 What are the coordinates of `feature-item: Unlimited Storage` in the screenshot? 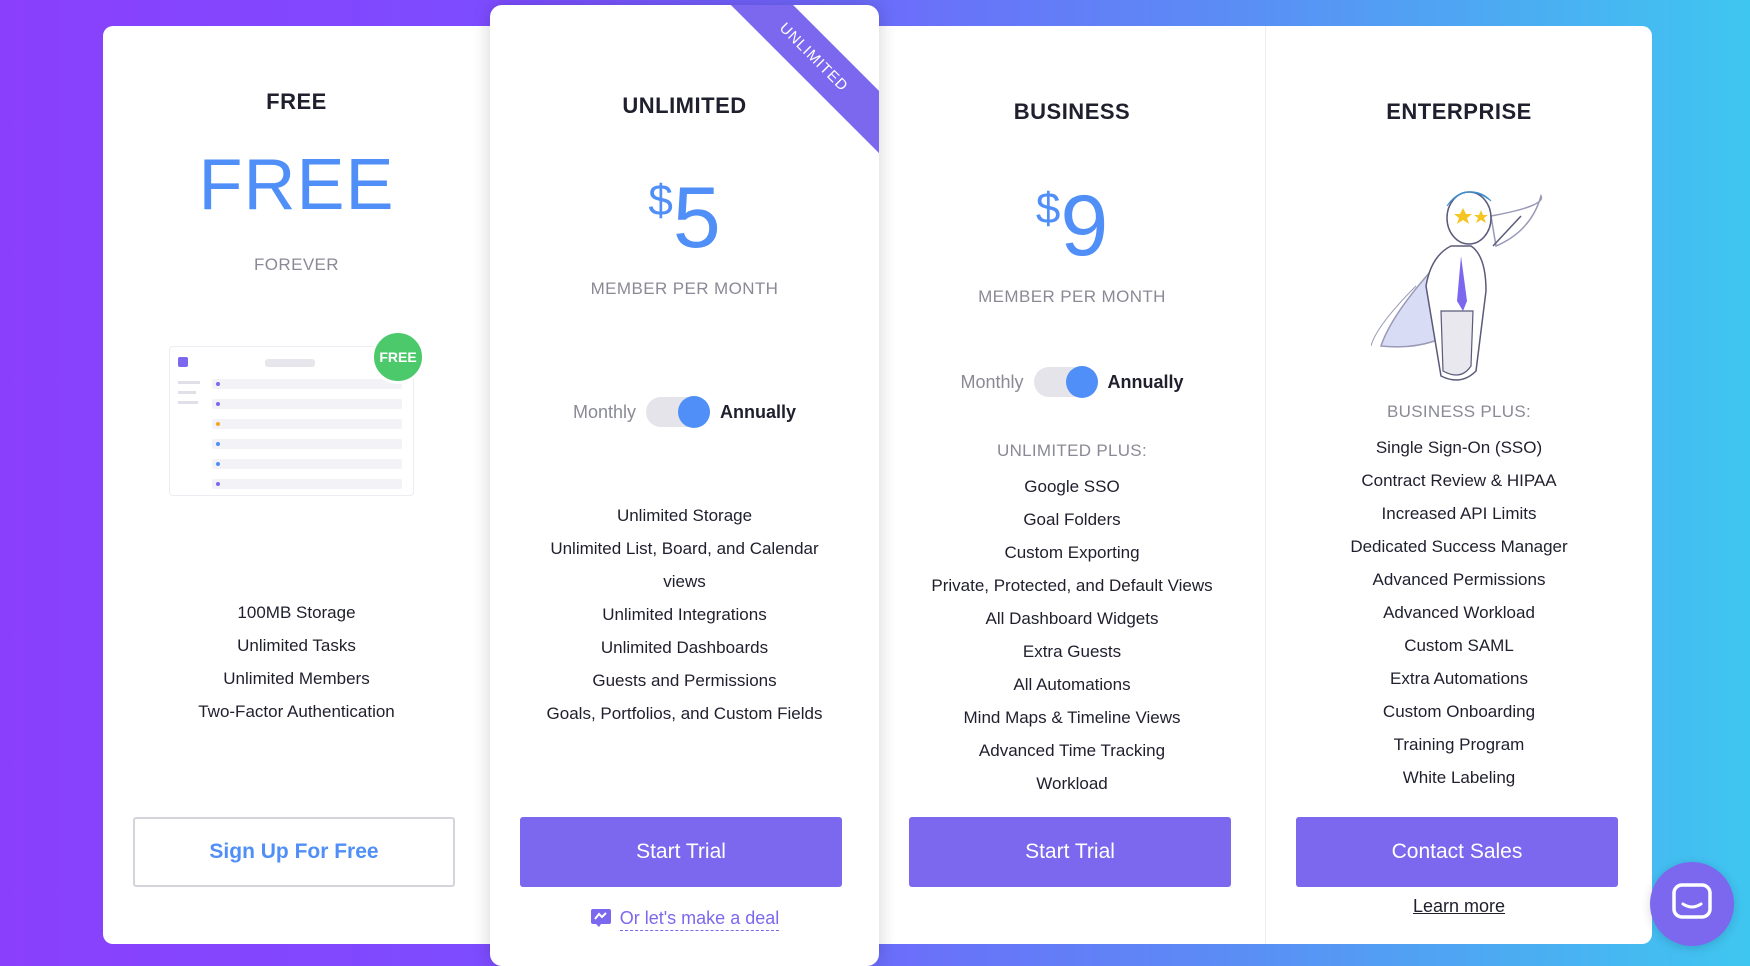 It's located at (684, 515).